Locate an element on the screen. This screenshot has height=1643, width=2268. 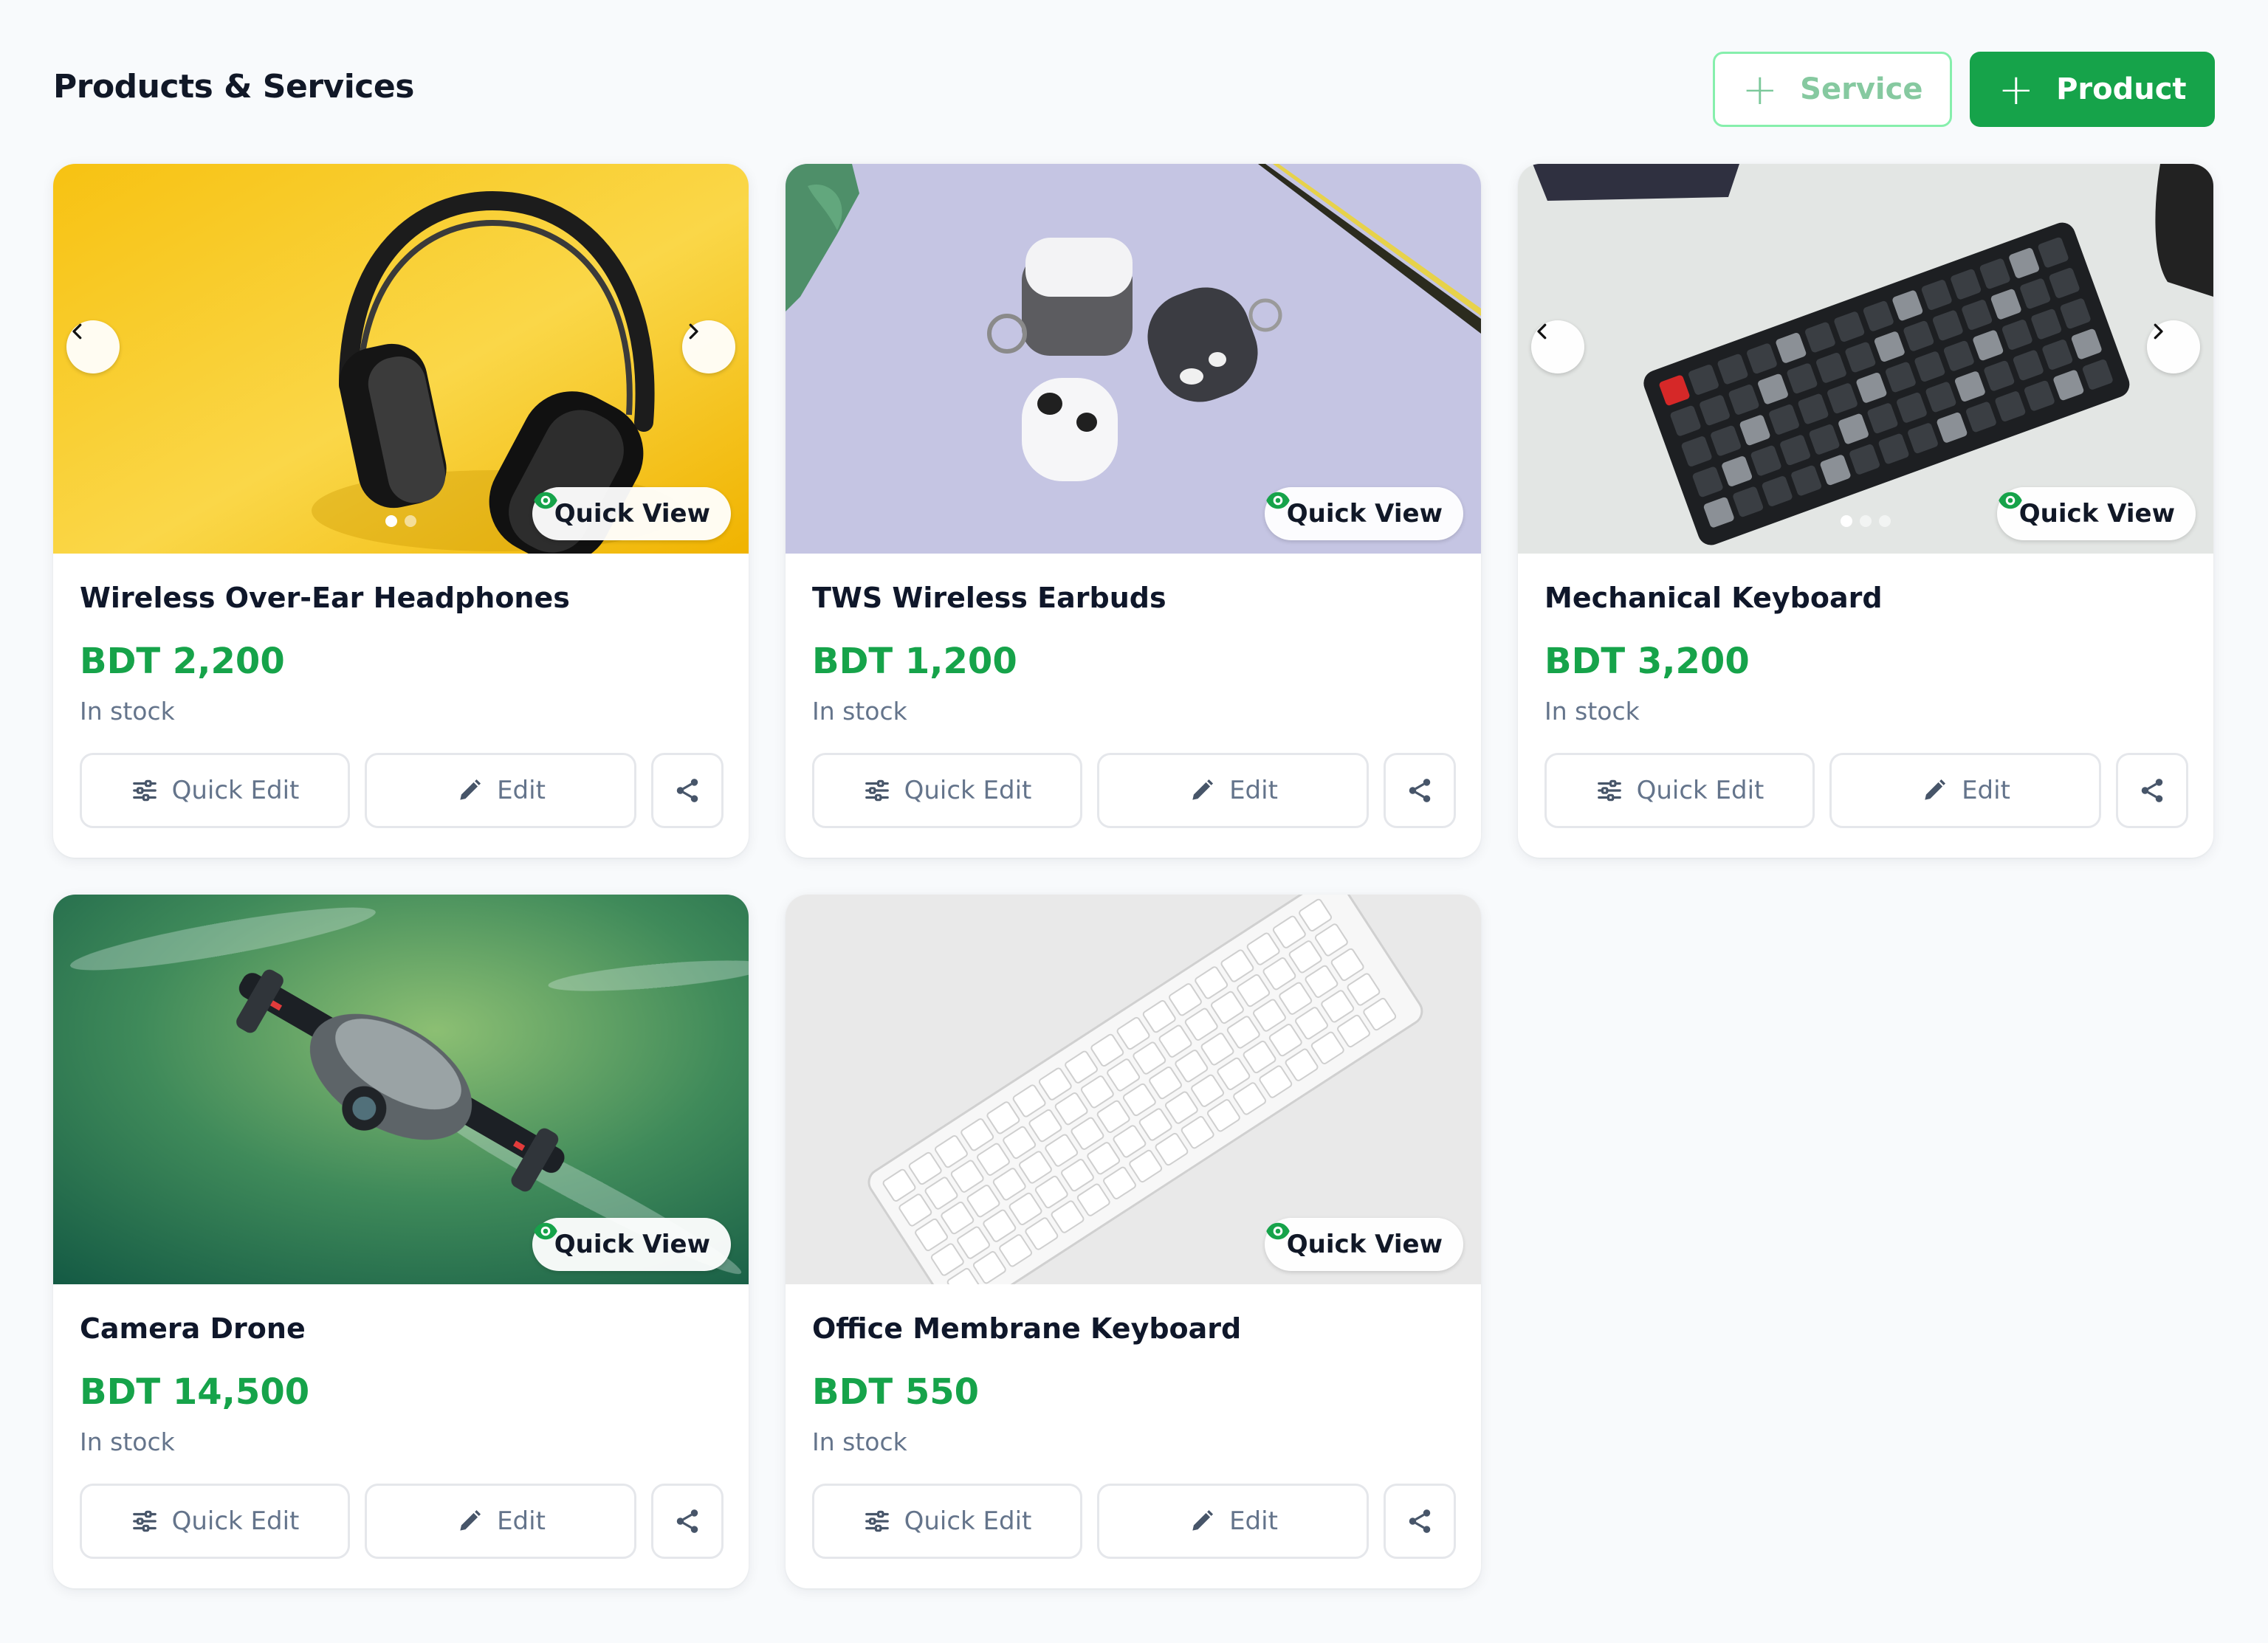
product-price: BDT 3,200 is located at coordinates (1647, 661).